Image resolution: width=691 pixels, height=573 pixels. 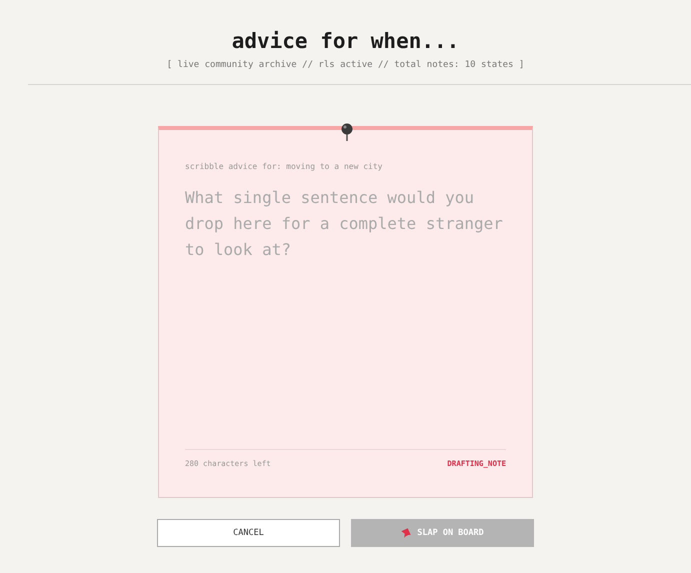 What do you see at coordinates (248, 533) in the screenshot?
I see `cancel-button: CANCEL` at bounding box center [248, 533].